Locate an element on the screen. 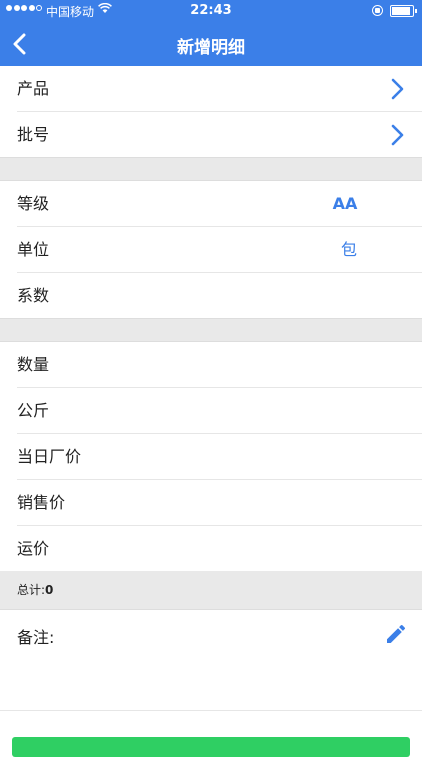 The height and width of the screenshot is (757, 422). status-bar: 中国移动 22:43 is located at coordinates (211, 11).